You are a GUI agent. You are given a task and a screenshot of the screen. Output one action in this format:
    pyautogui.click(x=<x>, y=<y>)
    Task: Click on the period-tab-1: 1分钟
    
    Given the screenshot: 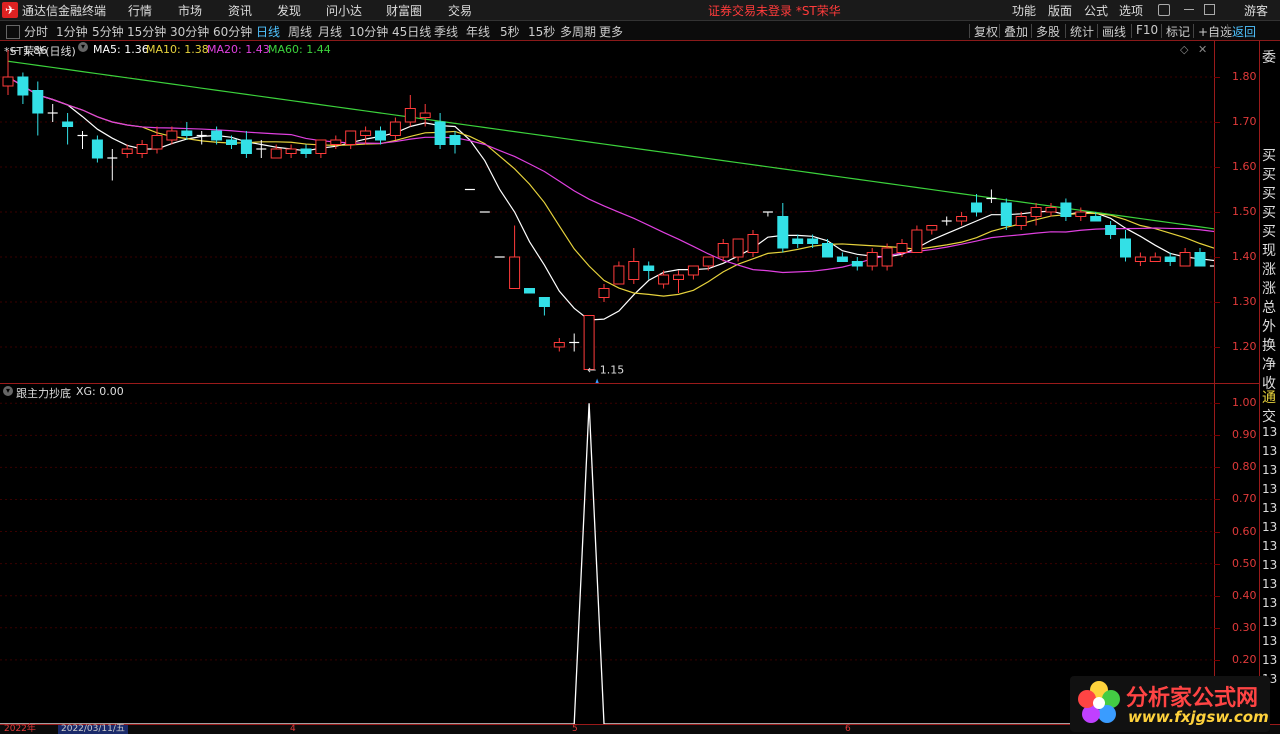 What is the action you would take?
    pyautogui.click(x=72, y=31)
    